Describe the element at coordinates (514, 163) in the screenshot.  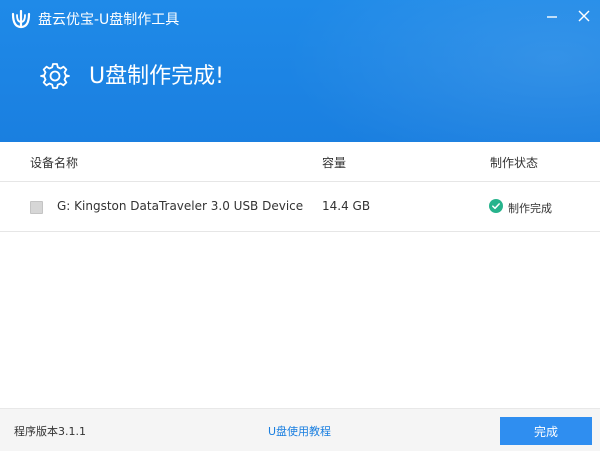
I see `column-header-status: 制作状态` at that location.